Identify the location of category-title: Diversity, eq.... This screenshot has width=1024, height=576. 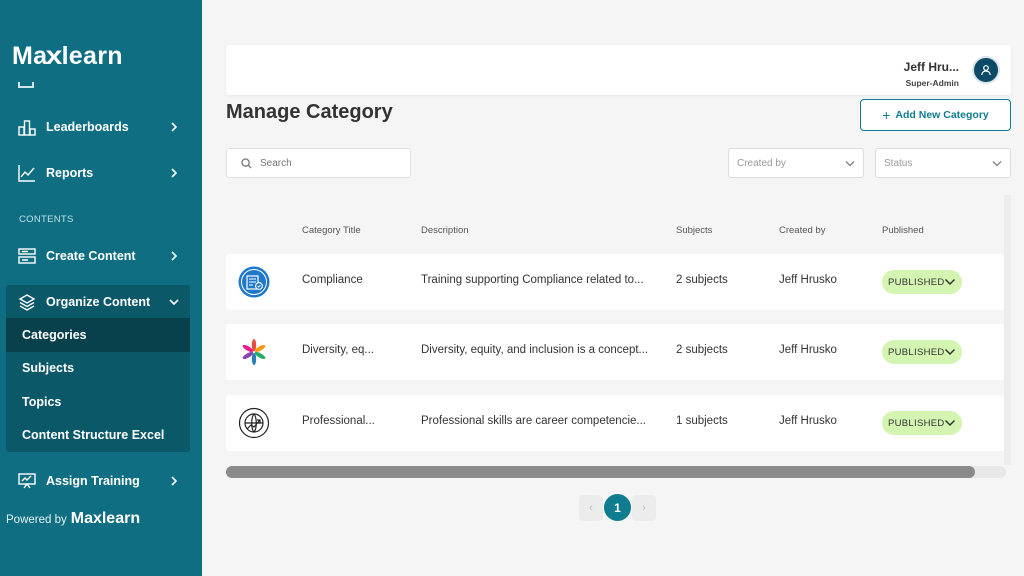
(338, 350).